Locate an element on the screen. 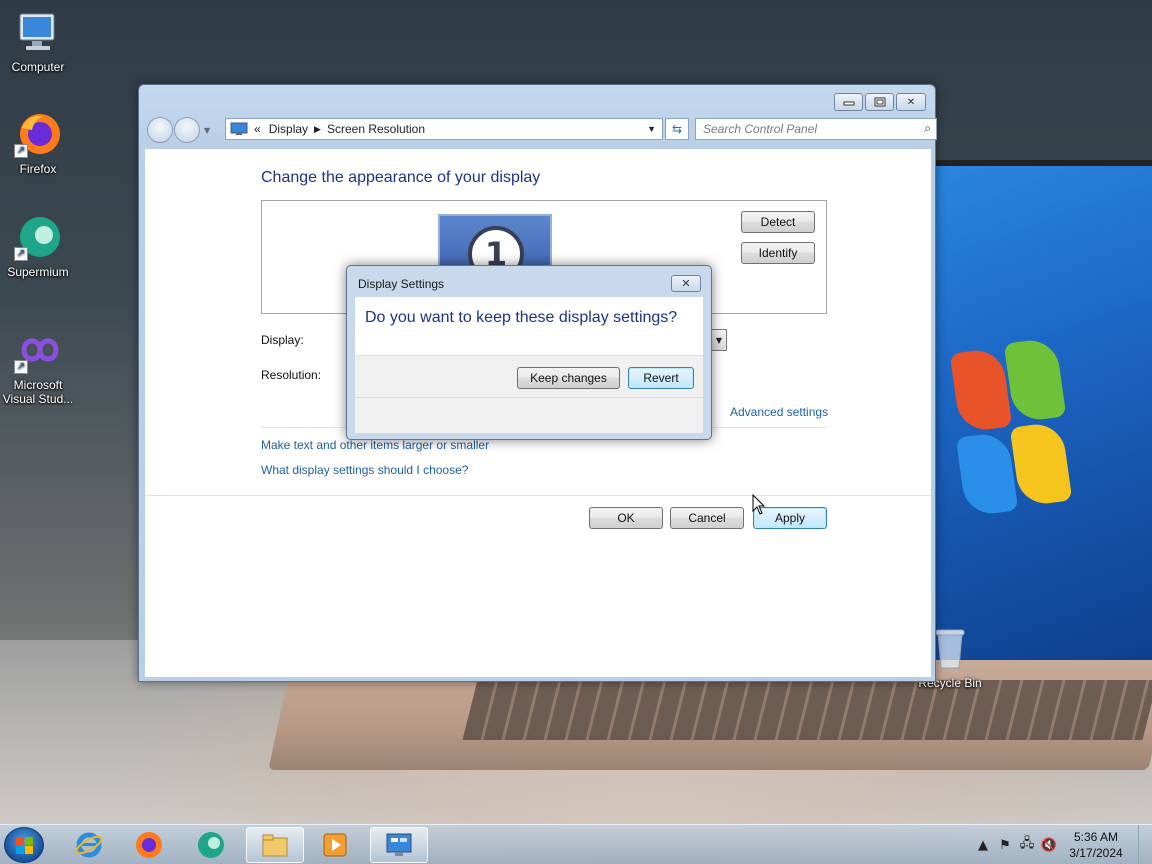 The width and height of the screenshot is (1152, 864). supermium-icon is located at coordinates (211, 845).